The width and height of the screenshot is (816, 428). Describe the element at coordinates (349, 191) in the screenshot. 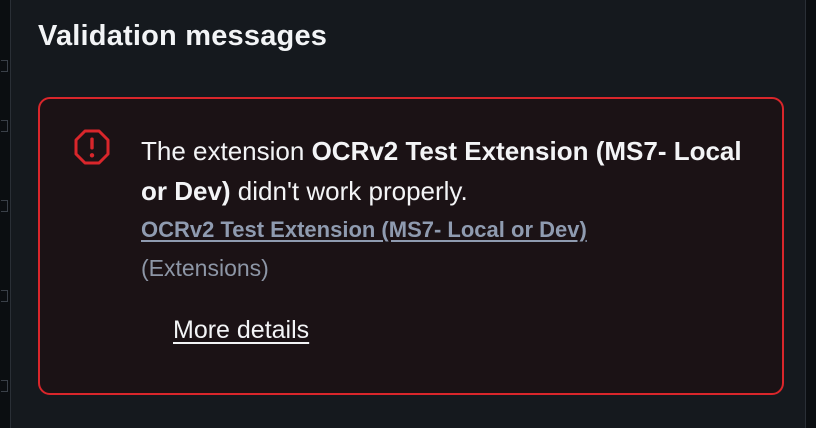

I see `message-suffix: didn't work properly.` at that location.